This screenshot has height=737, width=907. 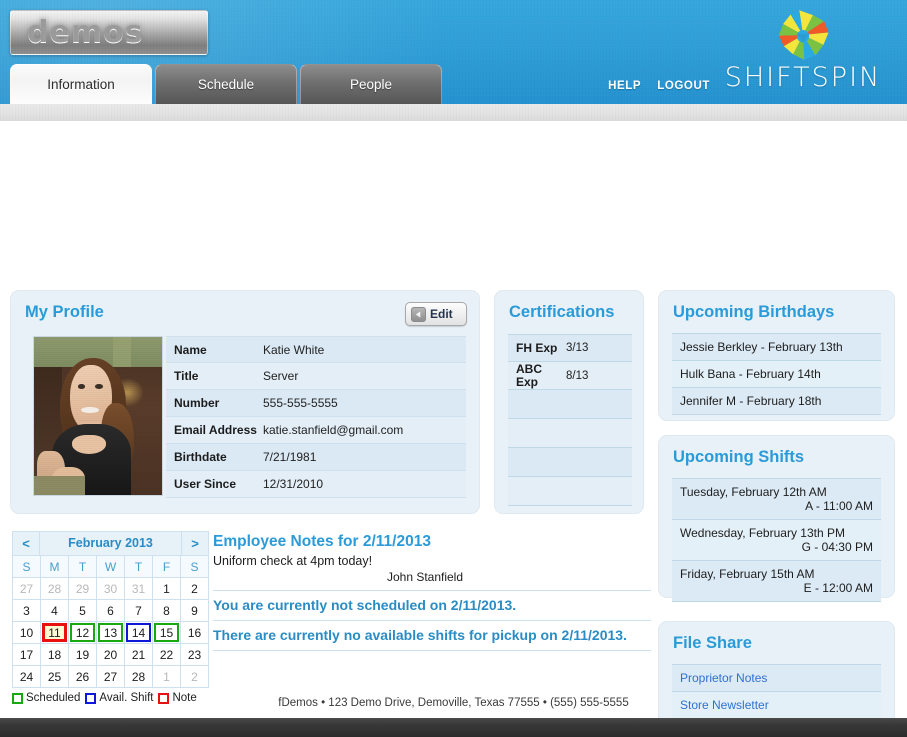 I want to click on calendar-day-note: 11, so click(x=55, y=633).